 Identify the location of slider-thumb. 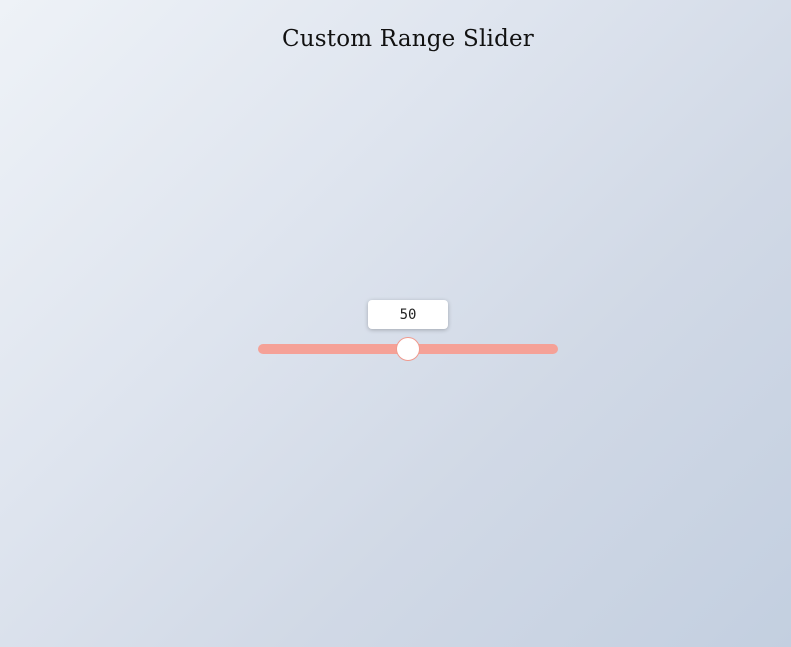
(408, 349).